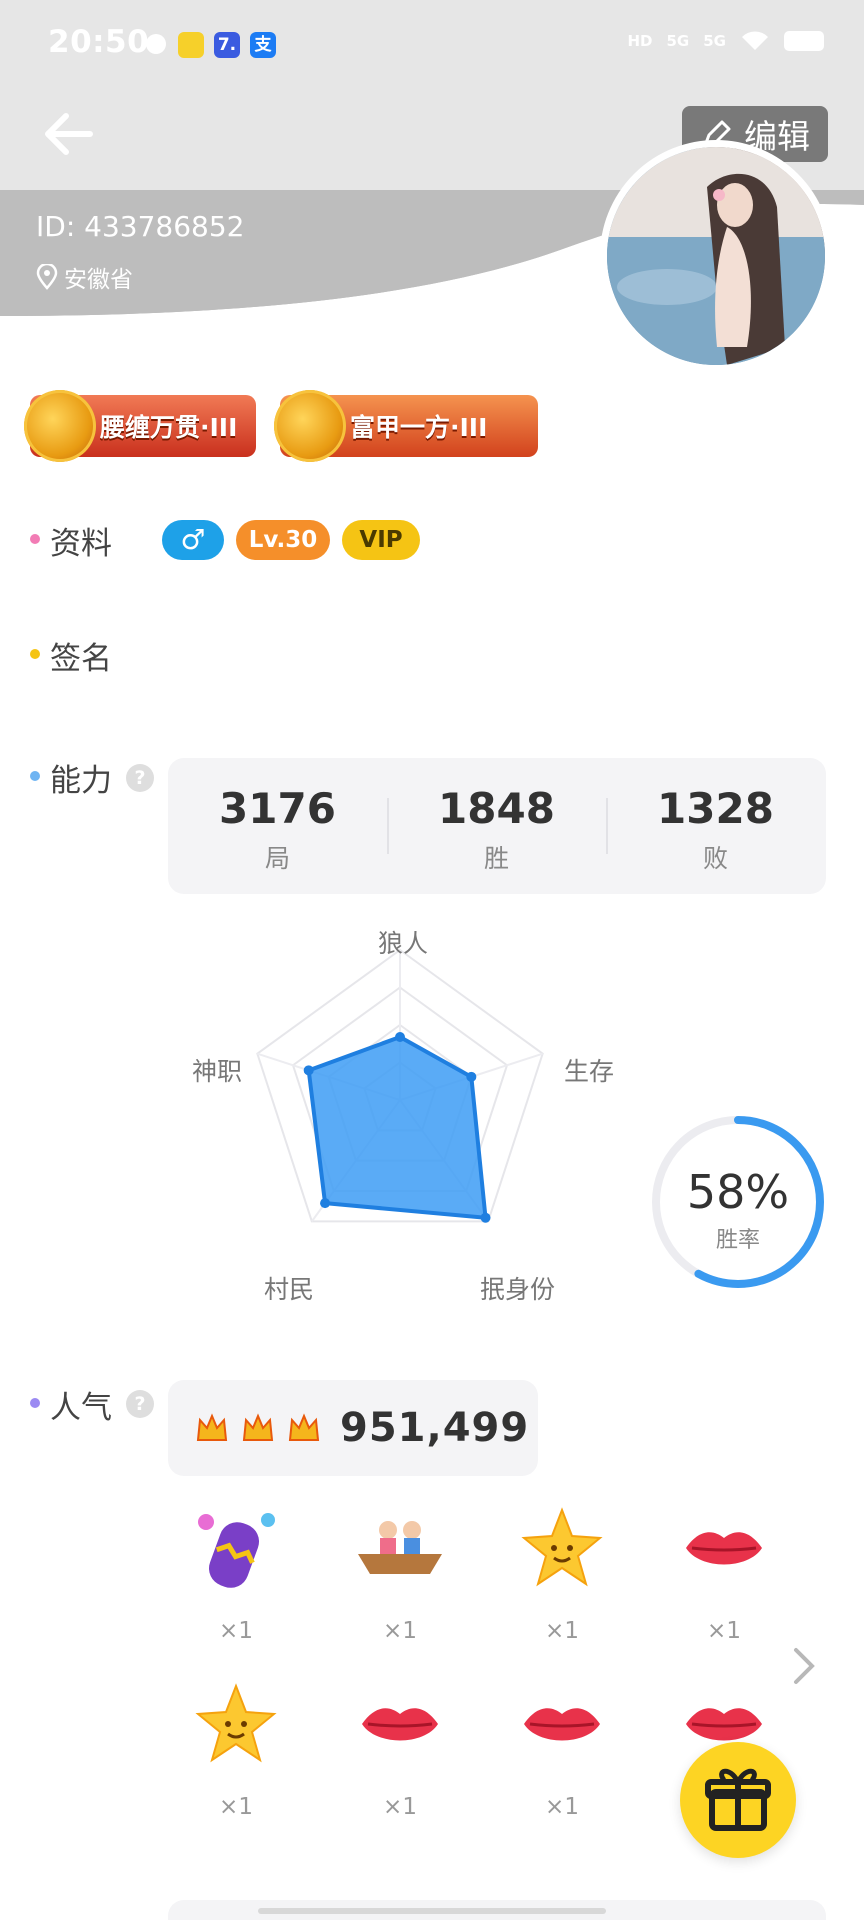  I want to click on treasure-chest-icon, so click(310, 426).